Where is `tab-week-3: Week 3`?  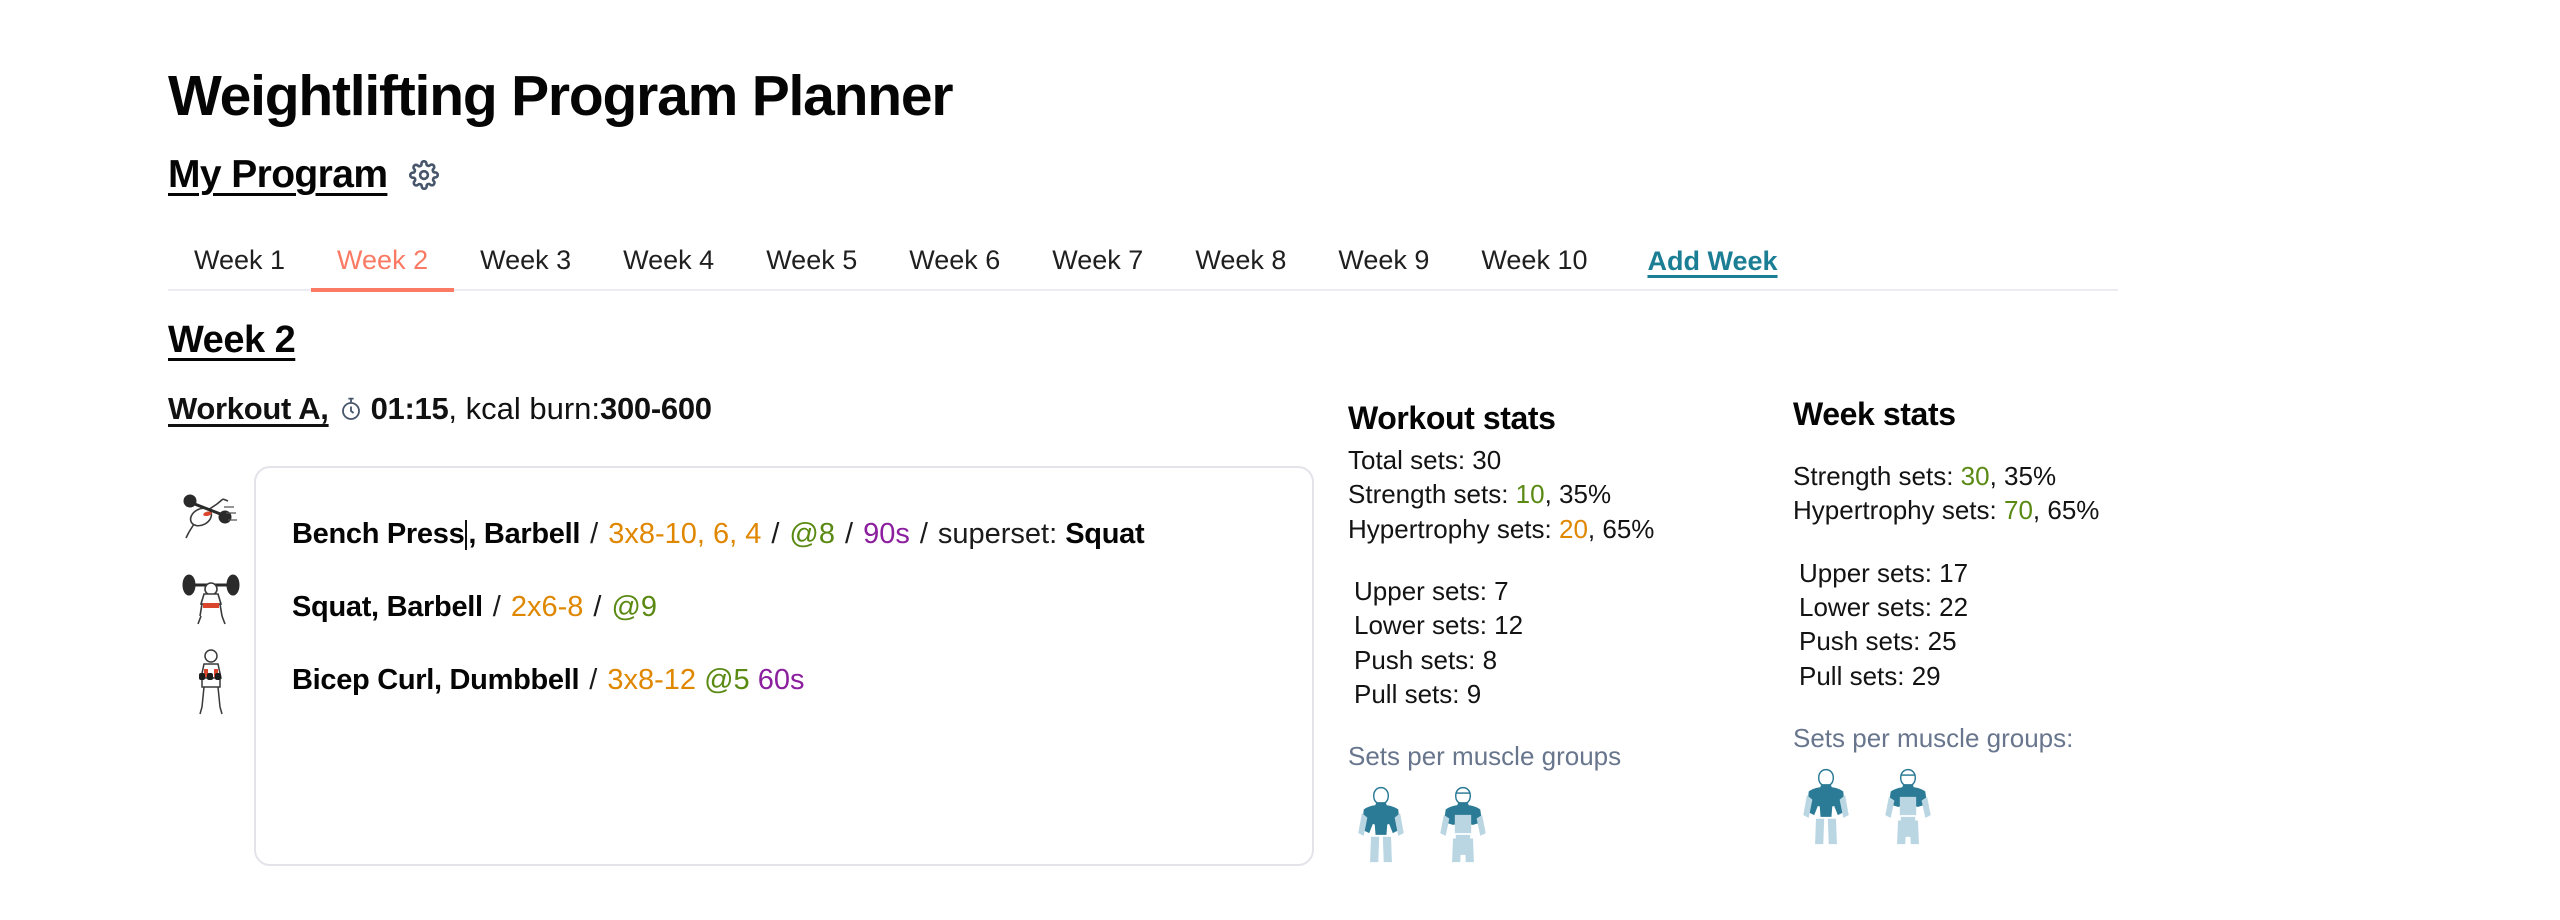
tab-week-3: Week 3 is located at coordinates (525, 269).